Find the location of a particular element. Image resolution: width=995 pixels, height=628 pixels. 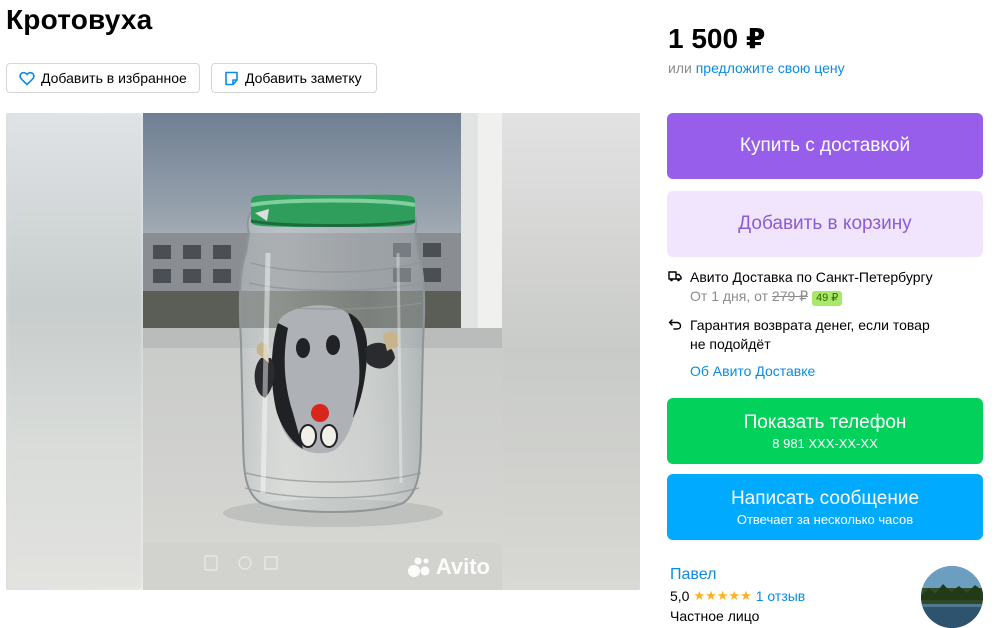

add-note-button: Добавить заметку is located at coordinates (294, 78).